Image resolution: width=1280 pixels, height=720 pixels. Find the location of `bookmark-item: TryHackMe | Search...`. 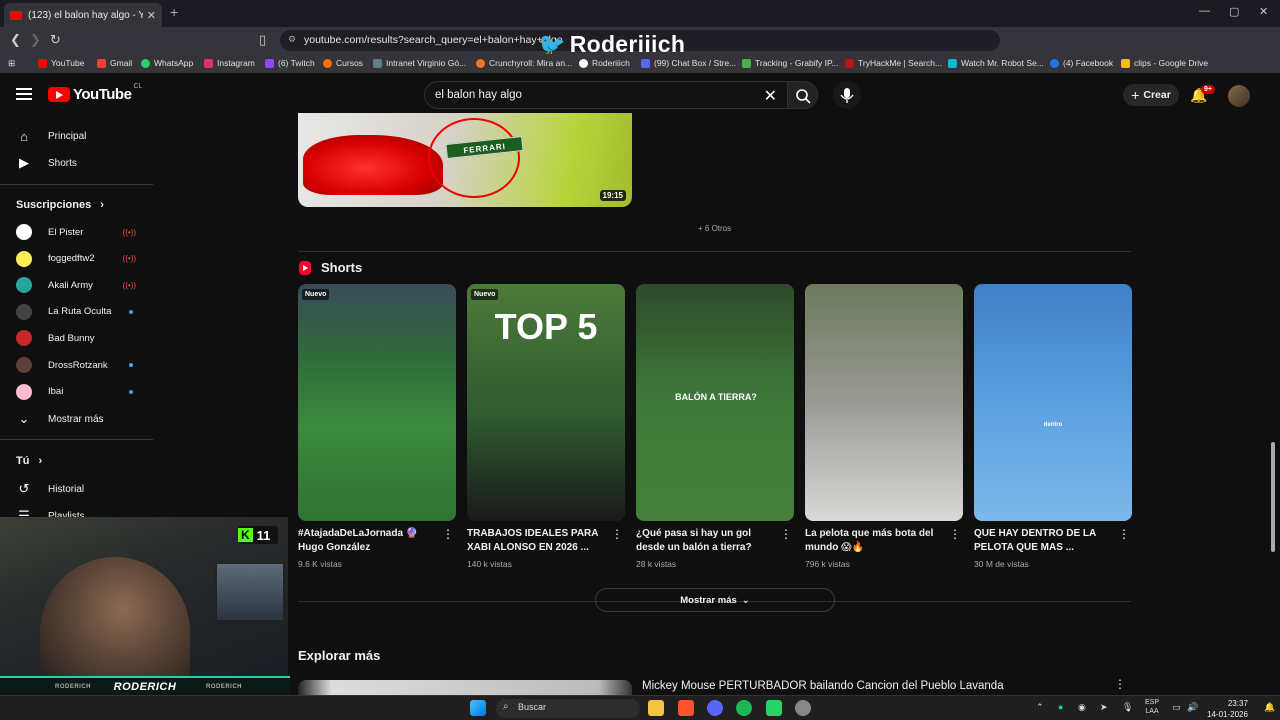

bookmark-item: TryHackMe | Search... is located at coordinates (893, 63).